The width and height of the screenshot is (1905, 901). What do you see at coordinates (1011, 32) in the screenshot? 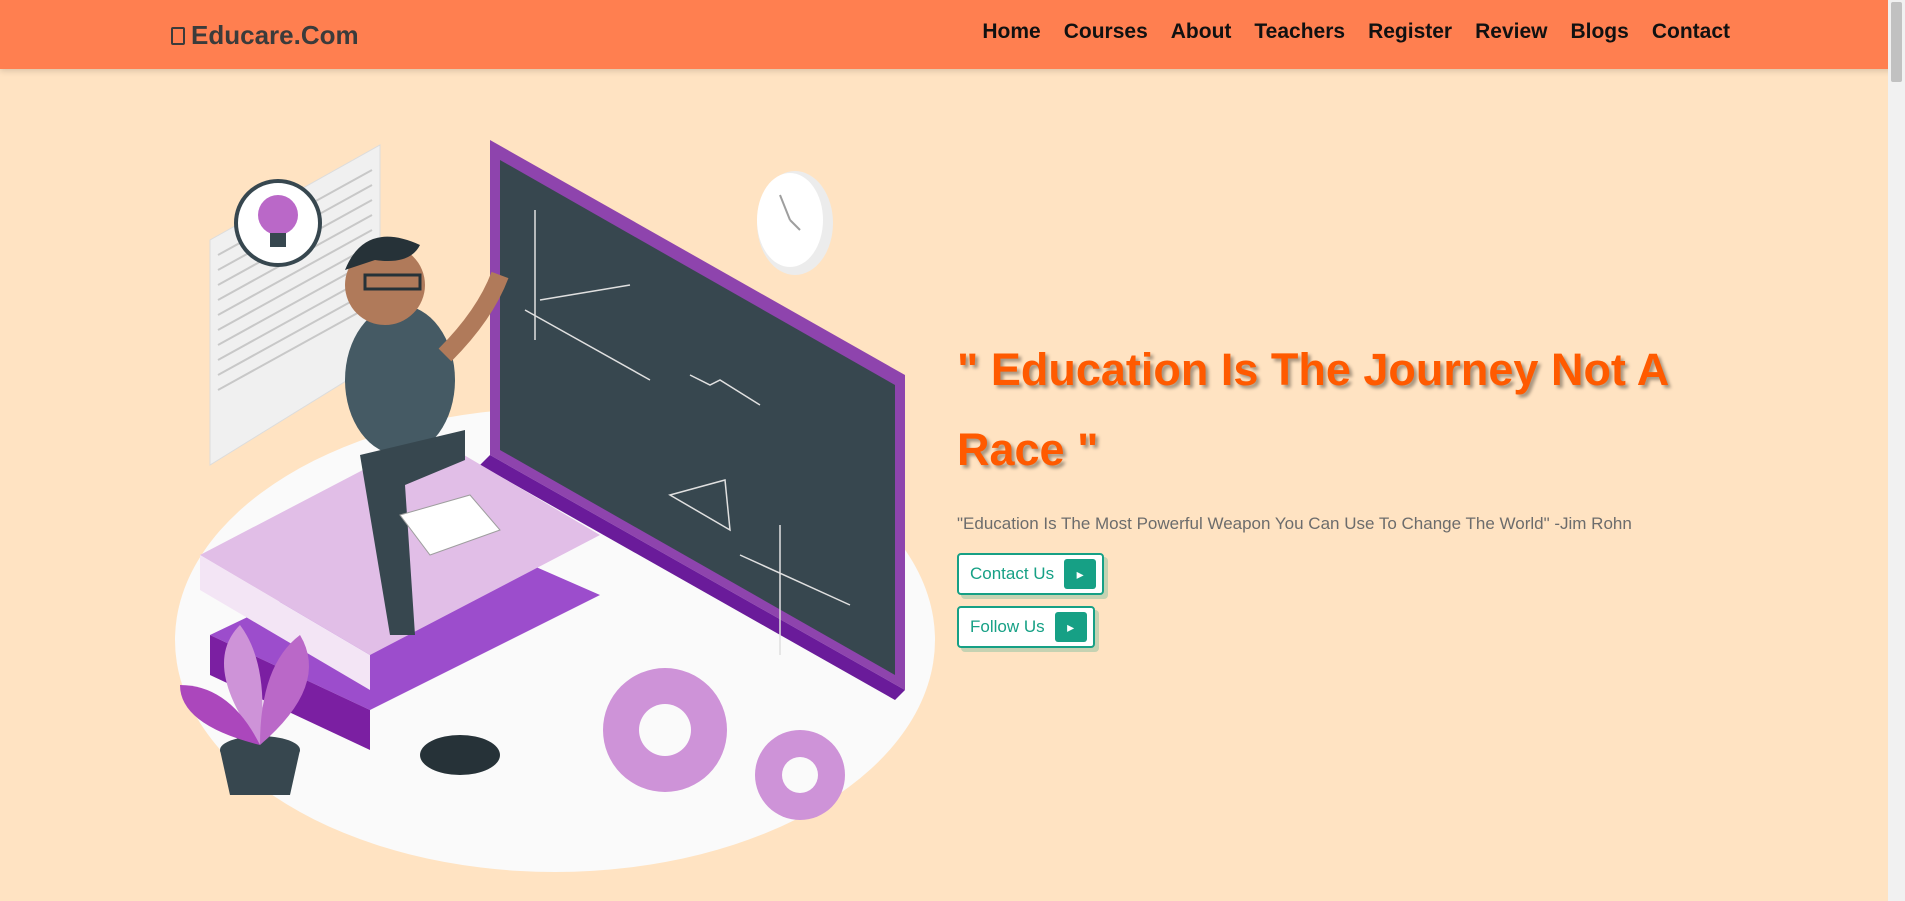
I see `nav-home: Home` at bounding box center [1011, 32].